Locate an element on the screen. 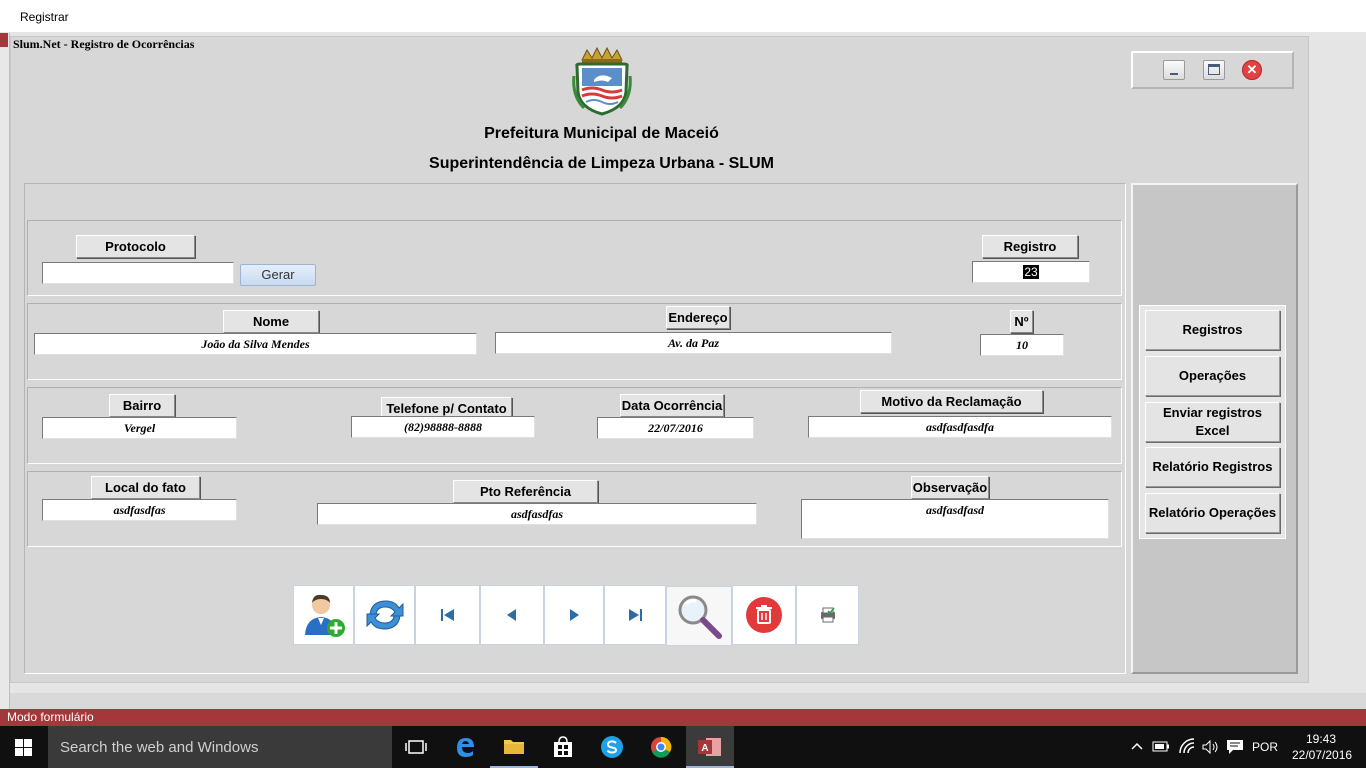  status-text: Modo formulário is located at coordinates (50, 717).